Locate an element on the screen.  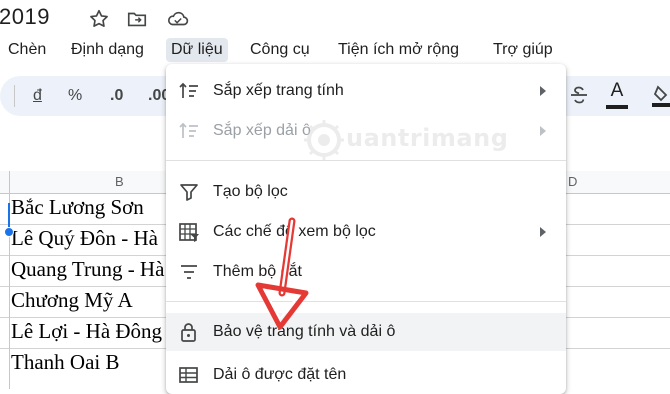
menu-item-filter-views: Các chế độ xem bộ lọc is located at coordinates (366, 232).